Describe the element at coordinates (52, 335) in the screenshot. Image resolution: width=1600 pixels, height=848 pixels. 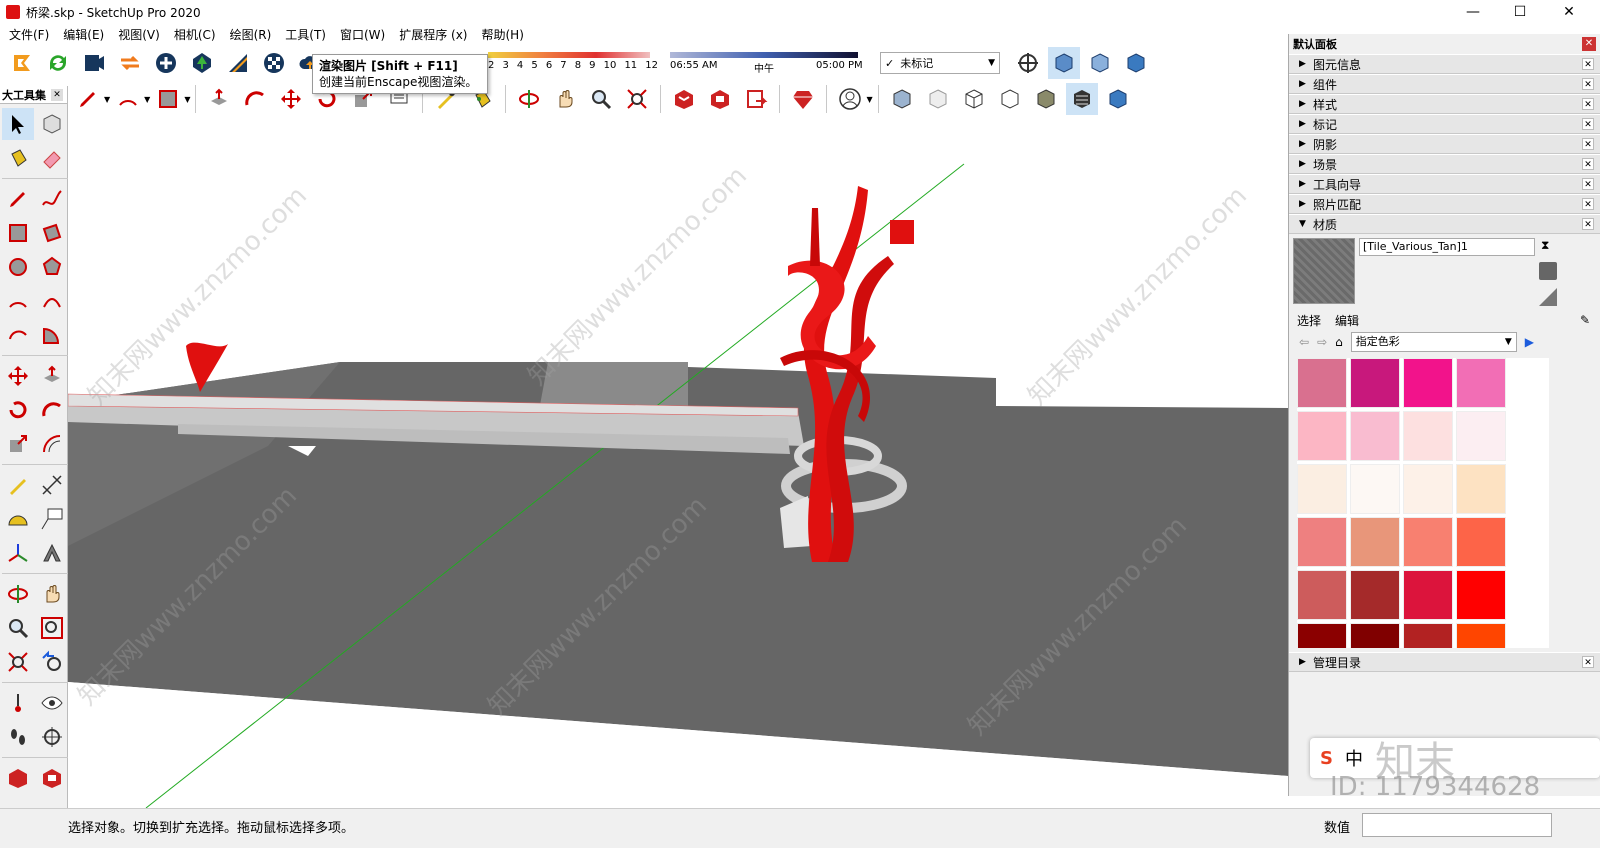
I see `pie-tool-button` at that location.